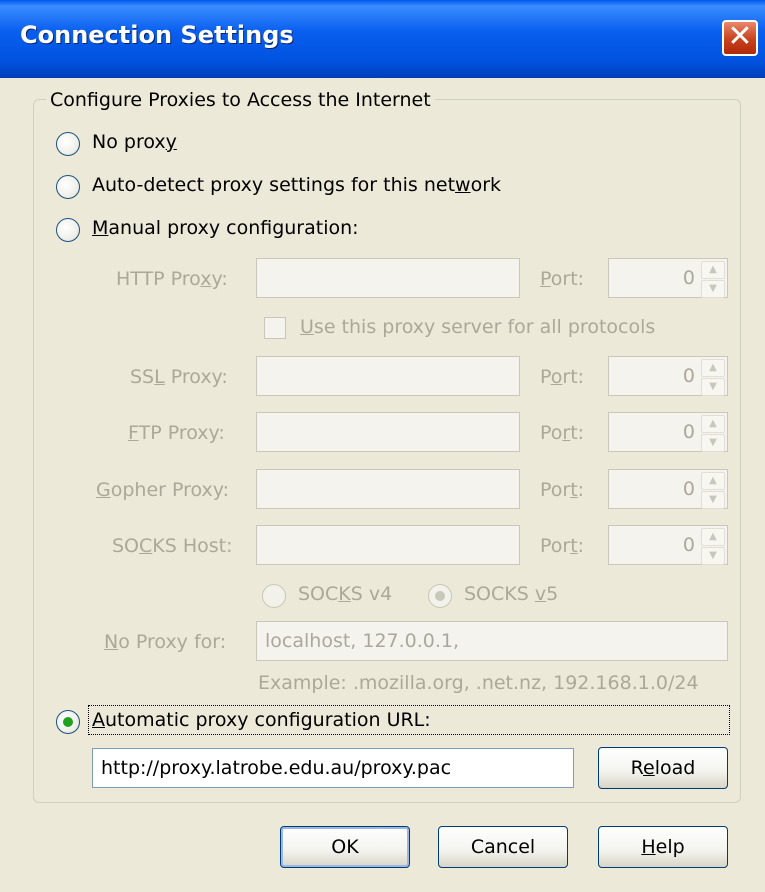 This screenshot has height=892, width=765. What do you see at coordinates (668, 489) in the screenshot?
I see `gopher-port-spinner: 0 ▲ ▼` at bounding box center [668, 489].